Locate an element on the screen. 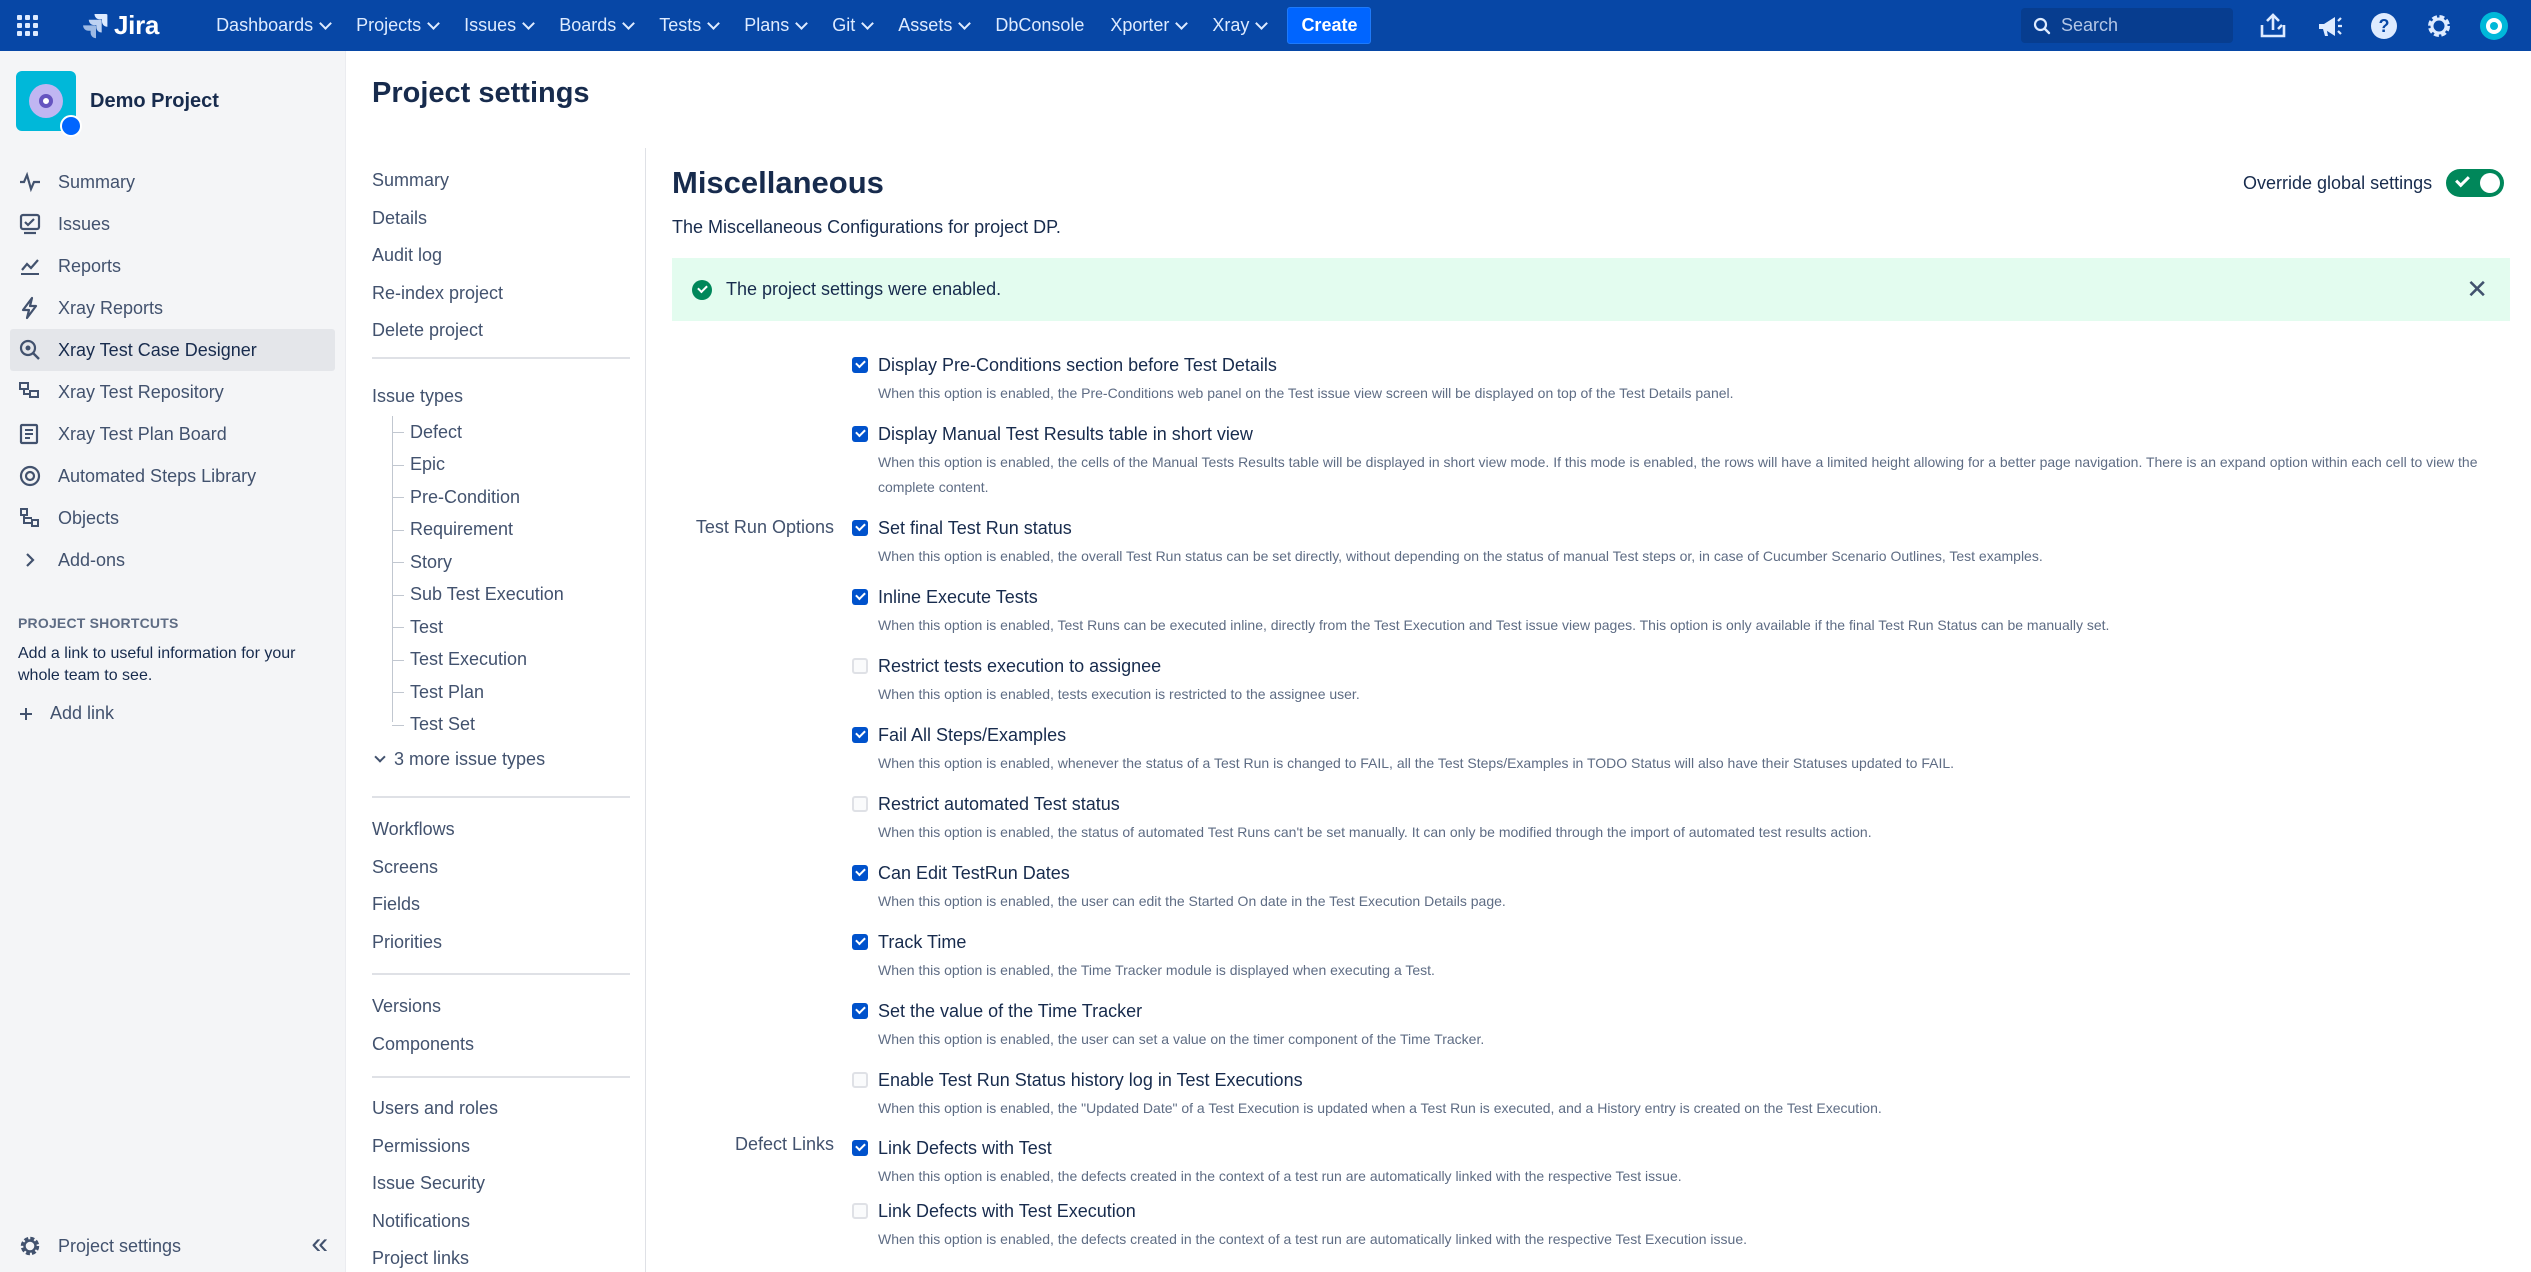 This screenshot has width=2531, height=1272. sidebar-item-issues: Issues is located at coordinates (172, 224).